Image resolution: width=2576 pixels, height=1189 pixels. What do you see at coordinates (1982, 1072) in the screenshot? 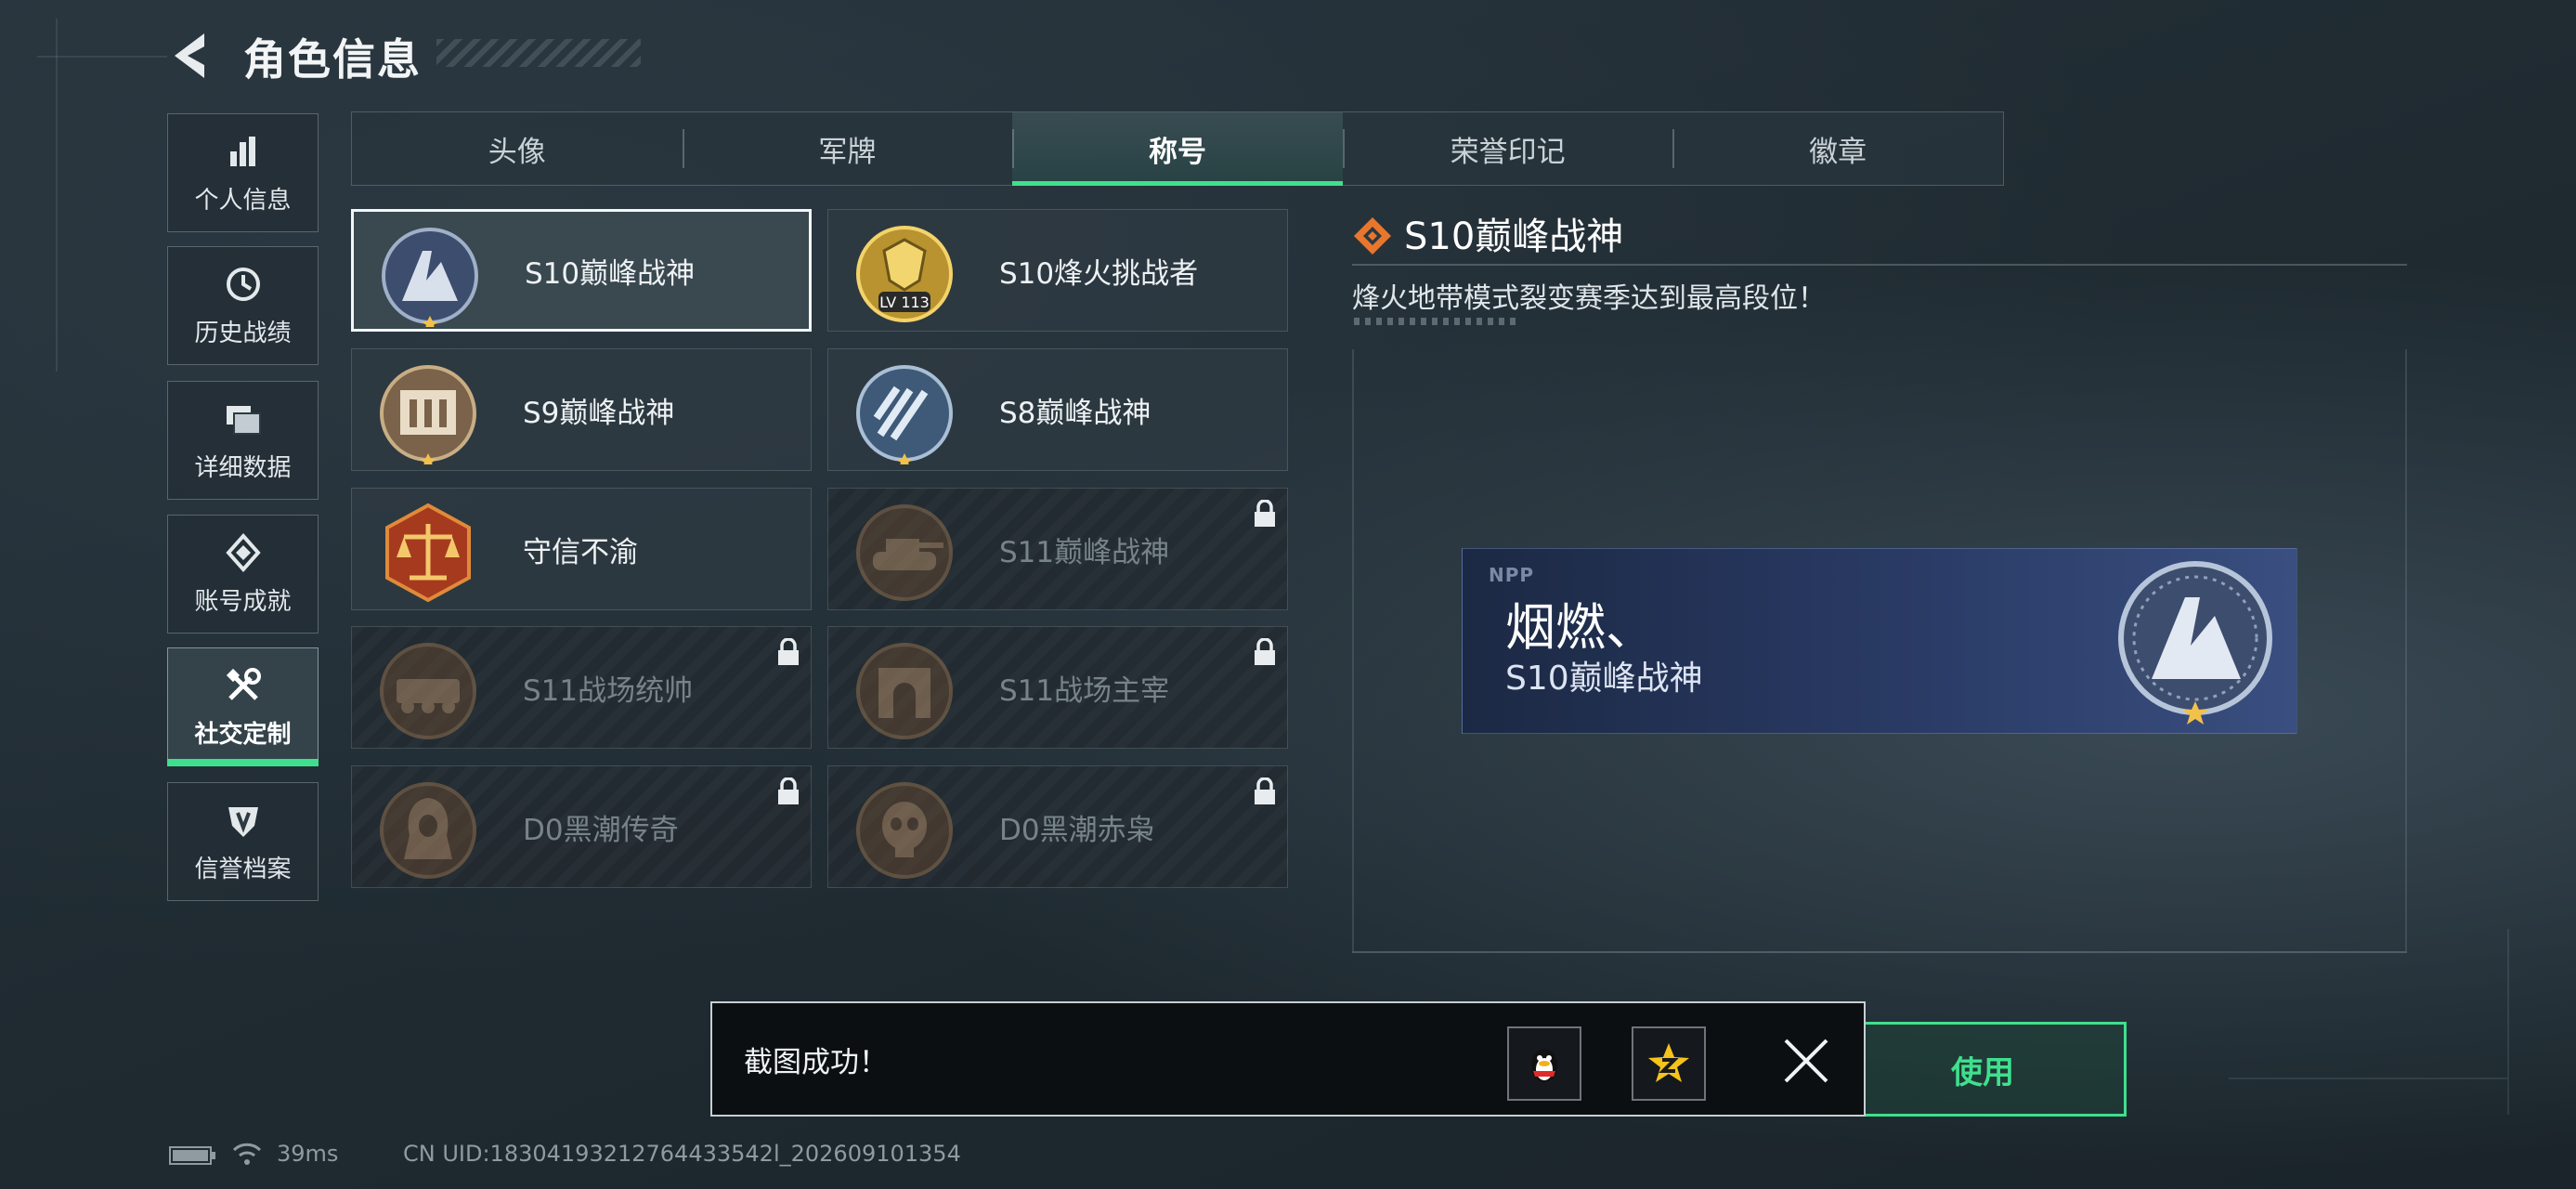
I see `use-button-label: 使用` at bounding box center [1982, 1072].